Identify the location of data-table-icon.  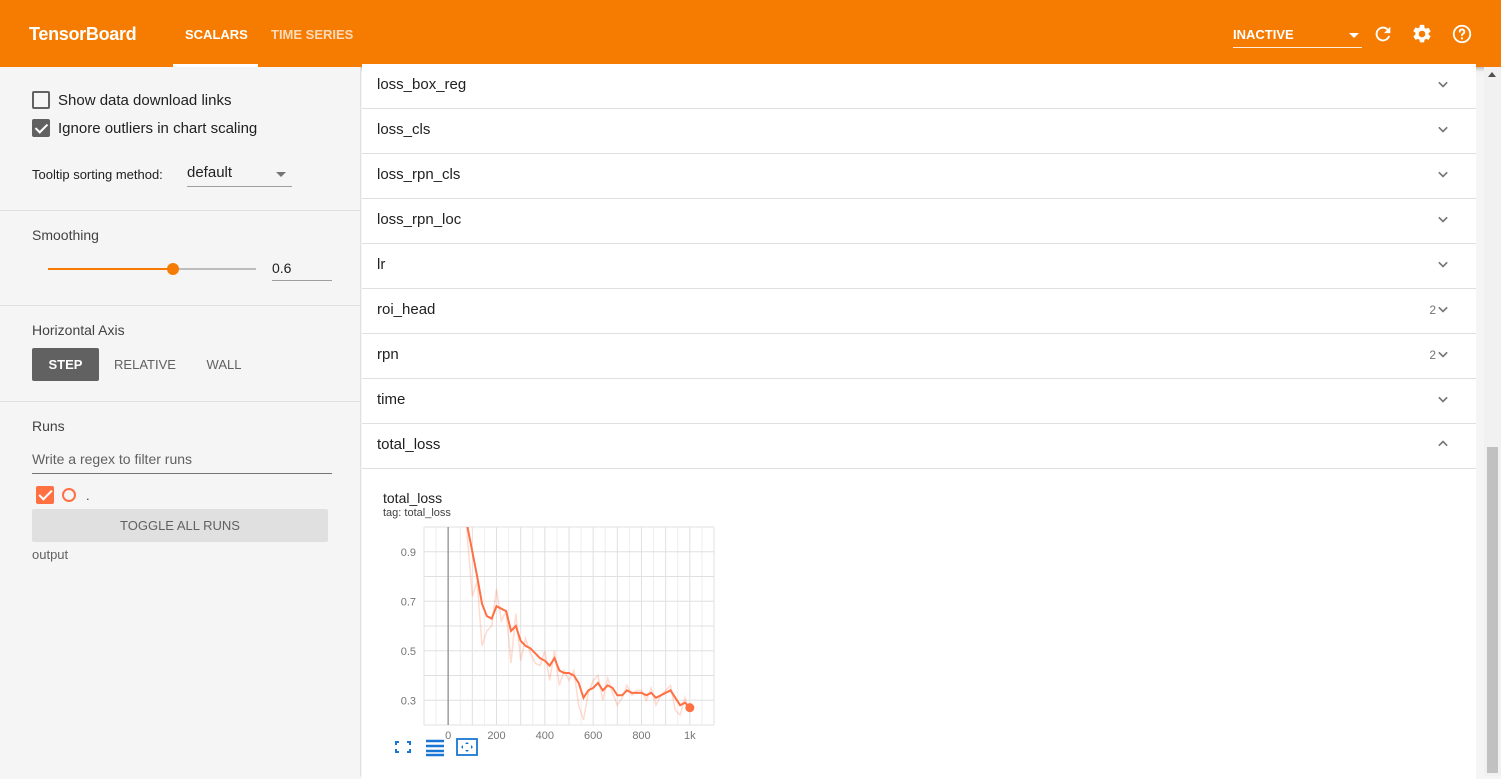
(435, 747).